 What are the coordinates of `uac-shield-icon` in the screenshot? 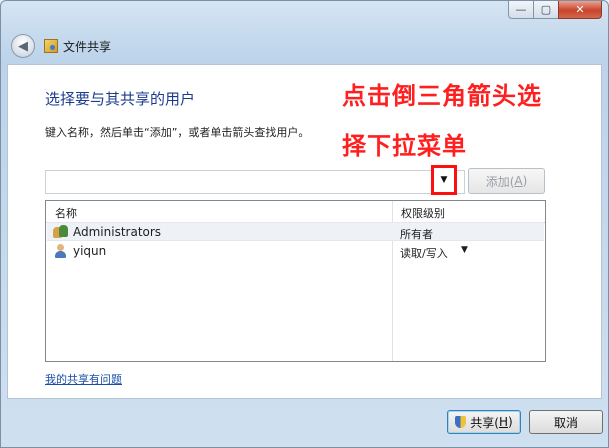 It's located at (461, 422).